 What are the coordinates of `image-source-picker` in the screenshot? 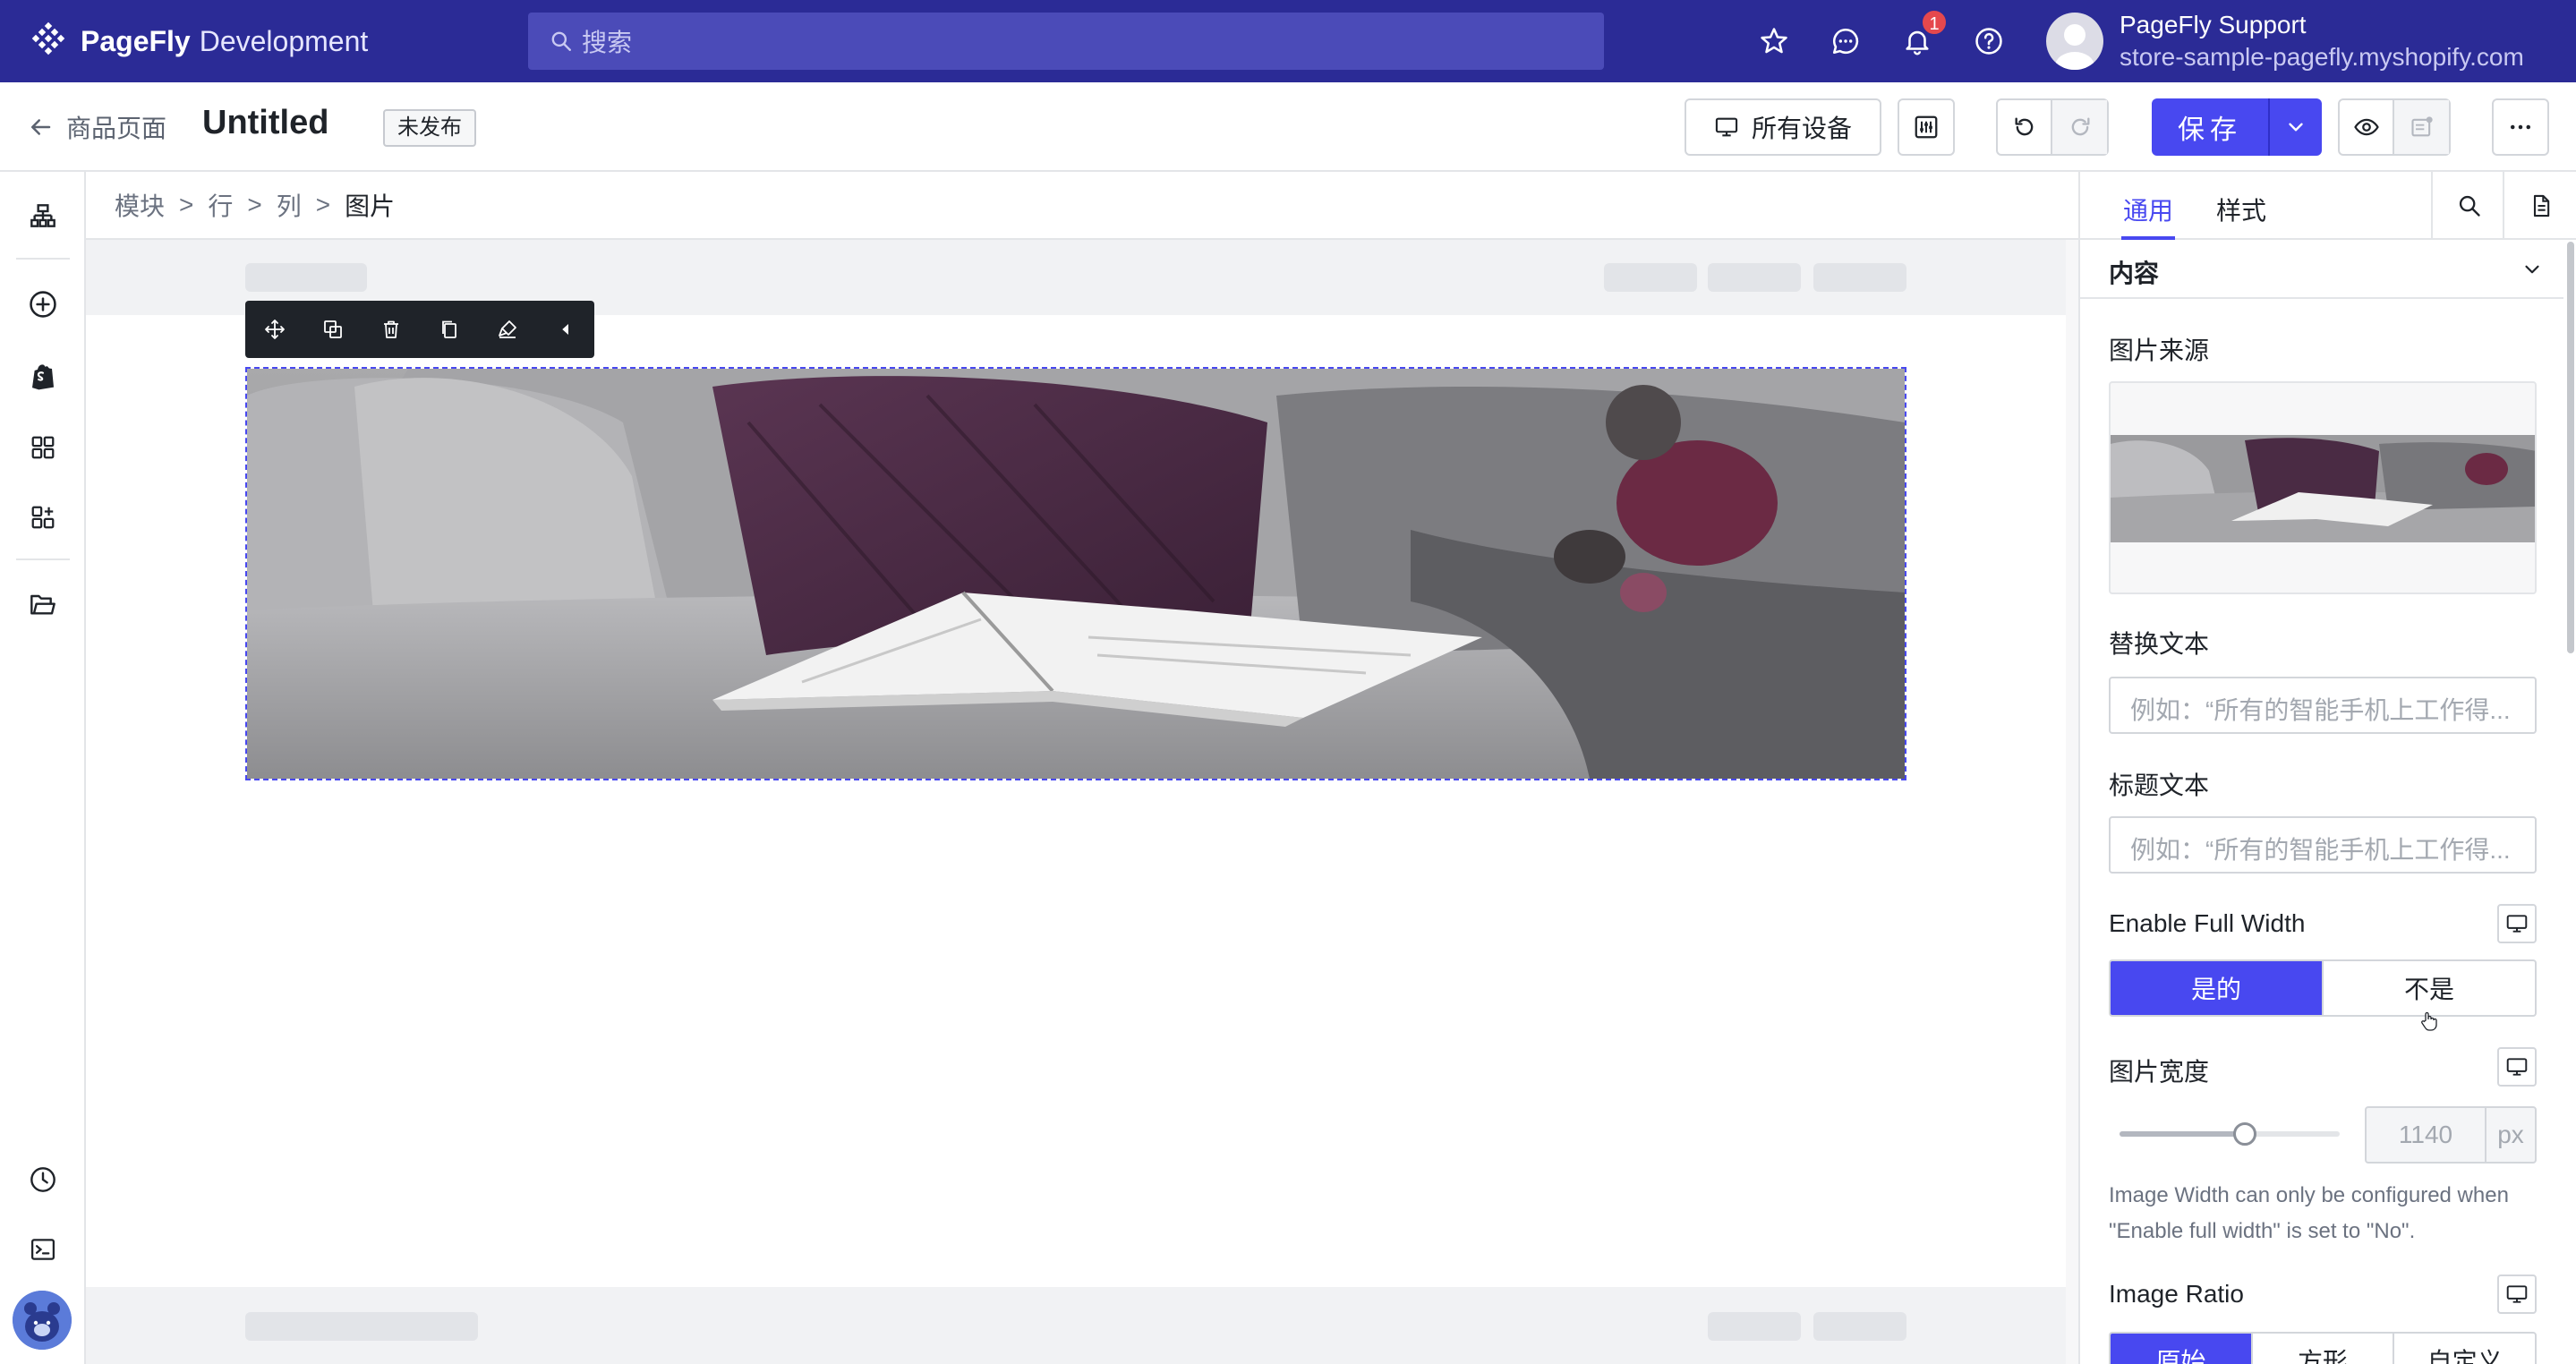 It's located at (2323, 487).